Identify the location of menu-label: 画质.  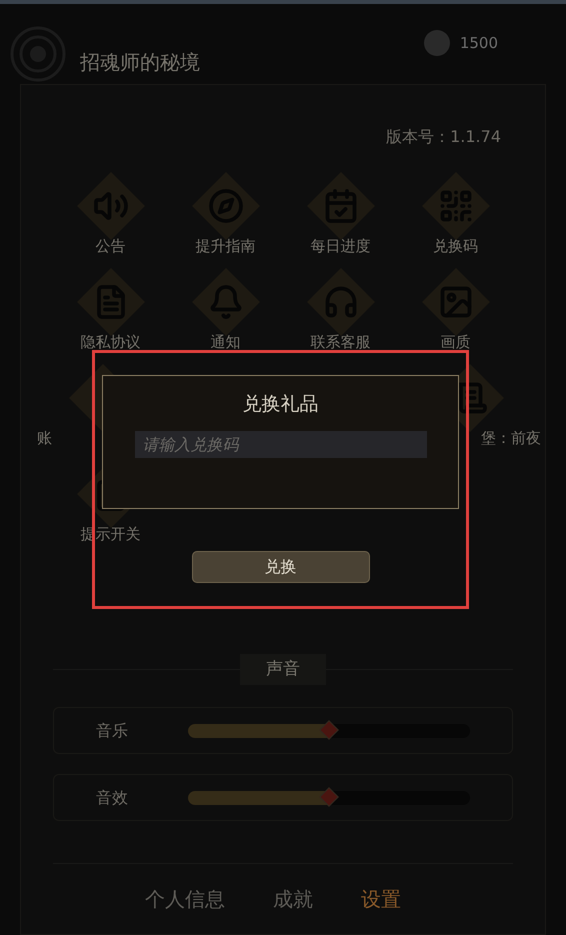
(455, 342).